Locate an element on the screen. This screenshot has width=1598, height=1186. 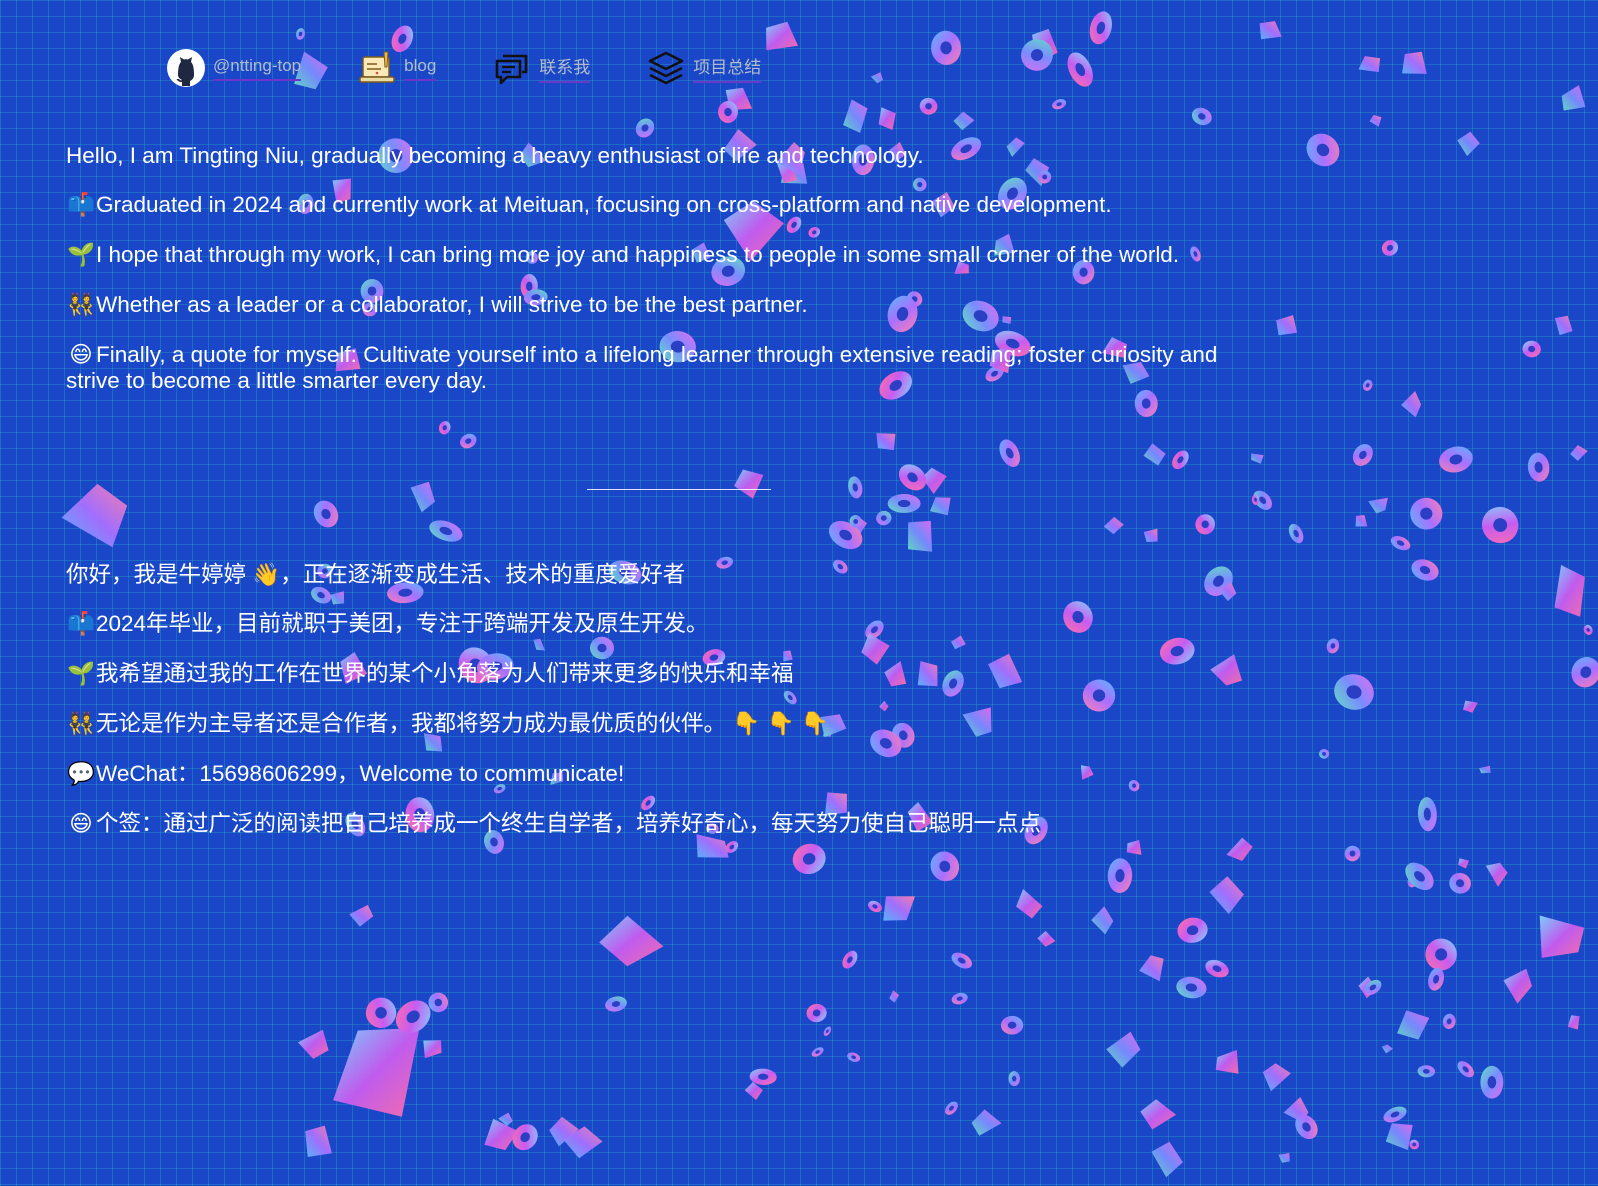
chat-bubble-icon is located at coordinates (512, 68).